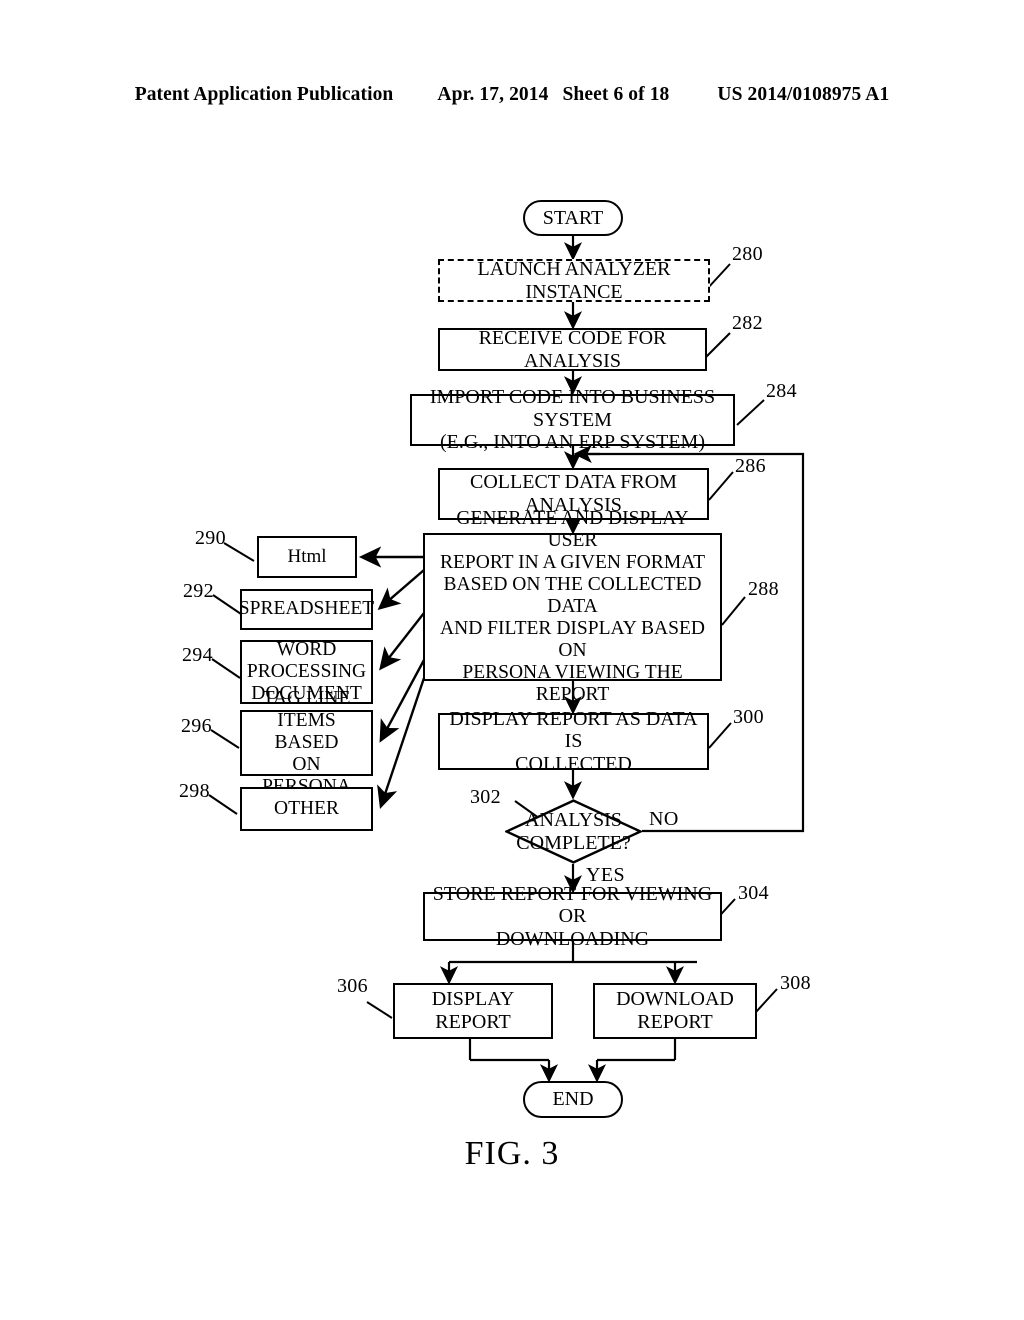  What do you see at coordinates (198, 591) in the screenshot?
I see `refnum-292: 292` at bounding box center [198, 591].